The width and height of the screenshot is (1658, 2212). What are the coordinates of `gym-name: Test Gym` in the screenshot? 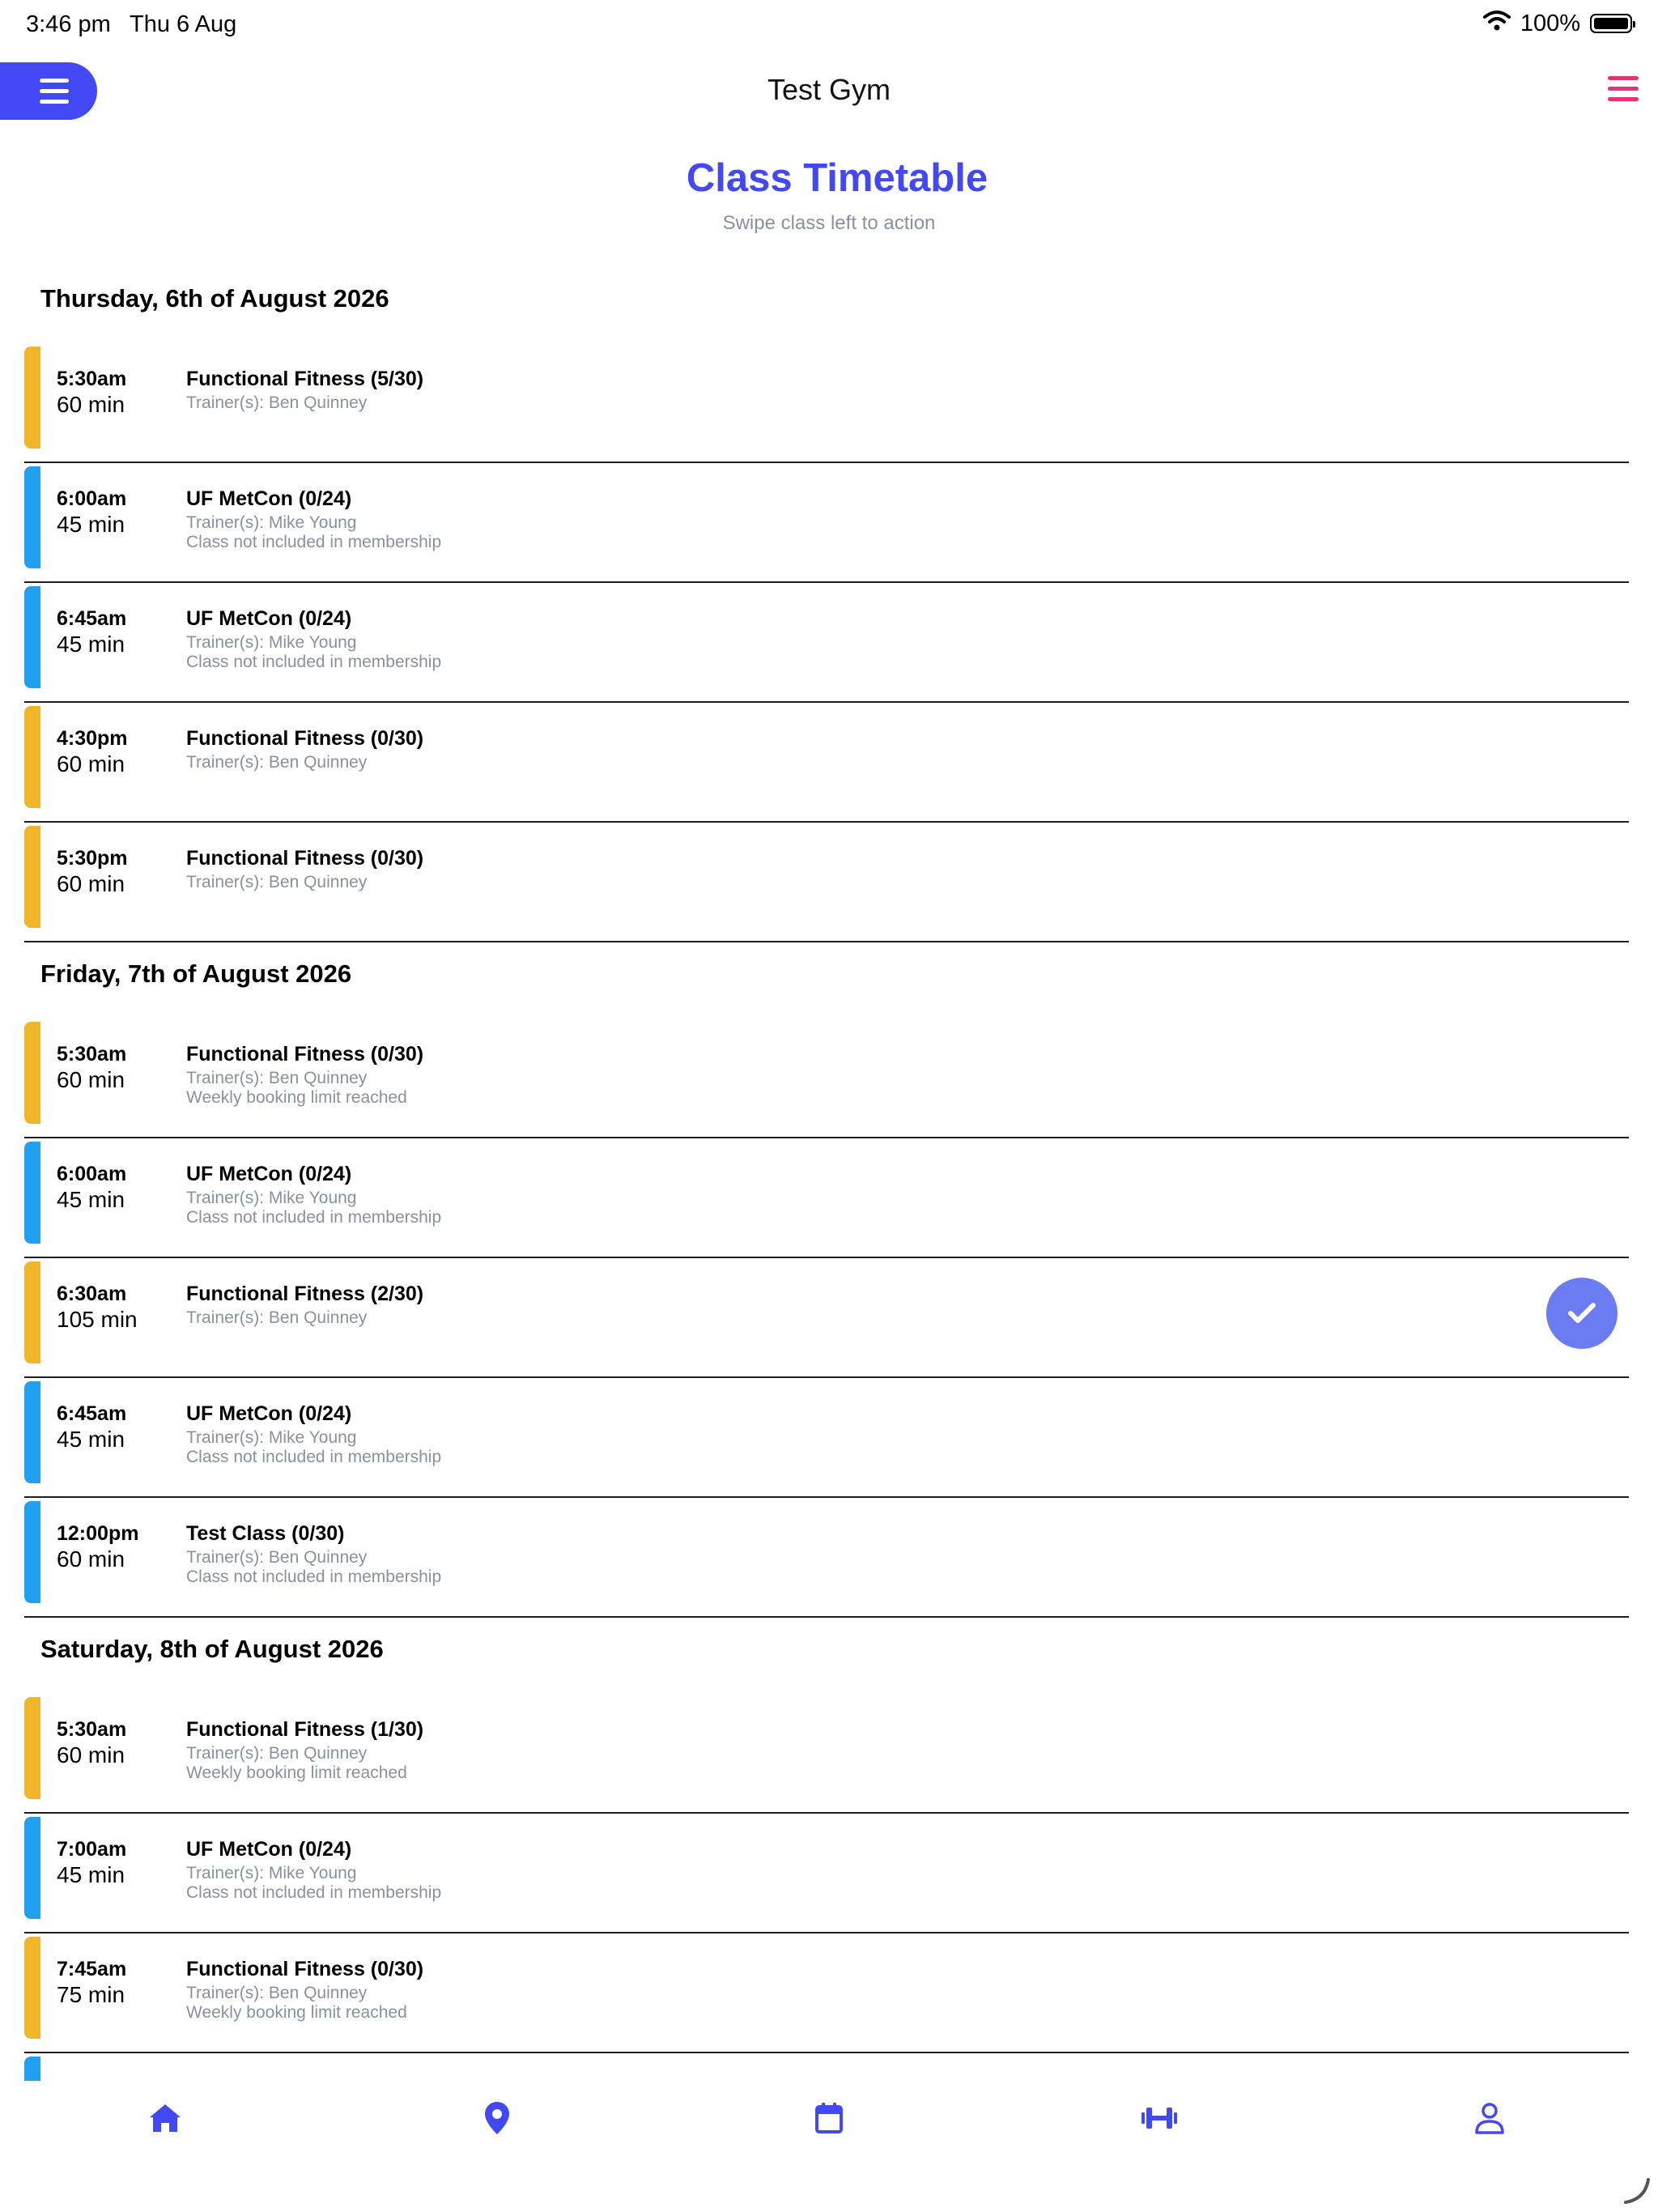 It's located at (829, 89).